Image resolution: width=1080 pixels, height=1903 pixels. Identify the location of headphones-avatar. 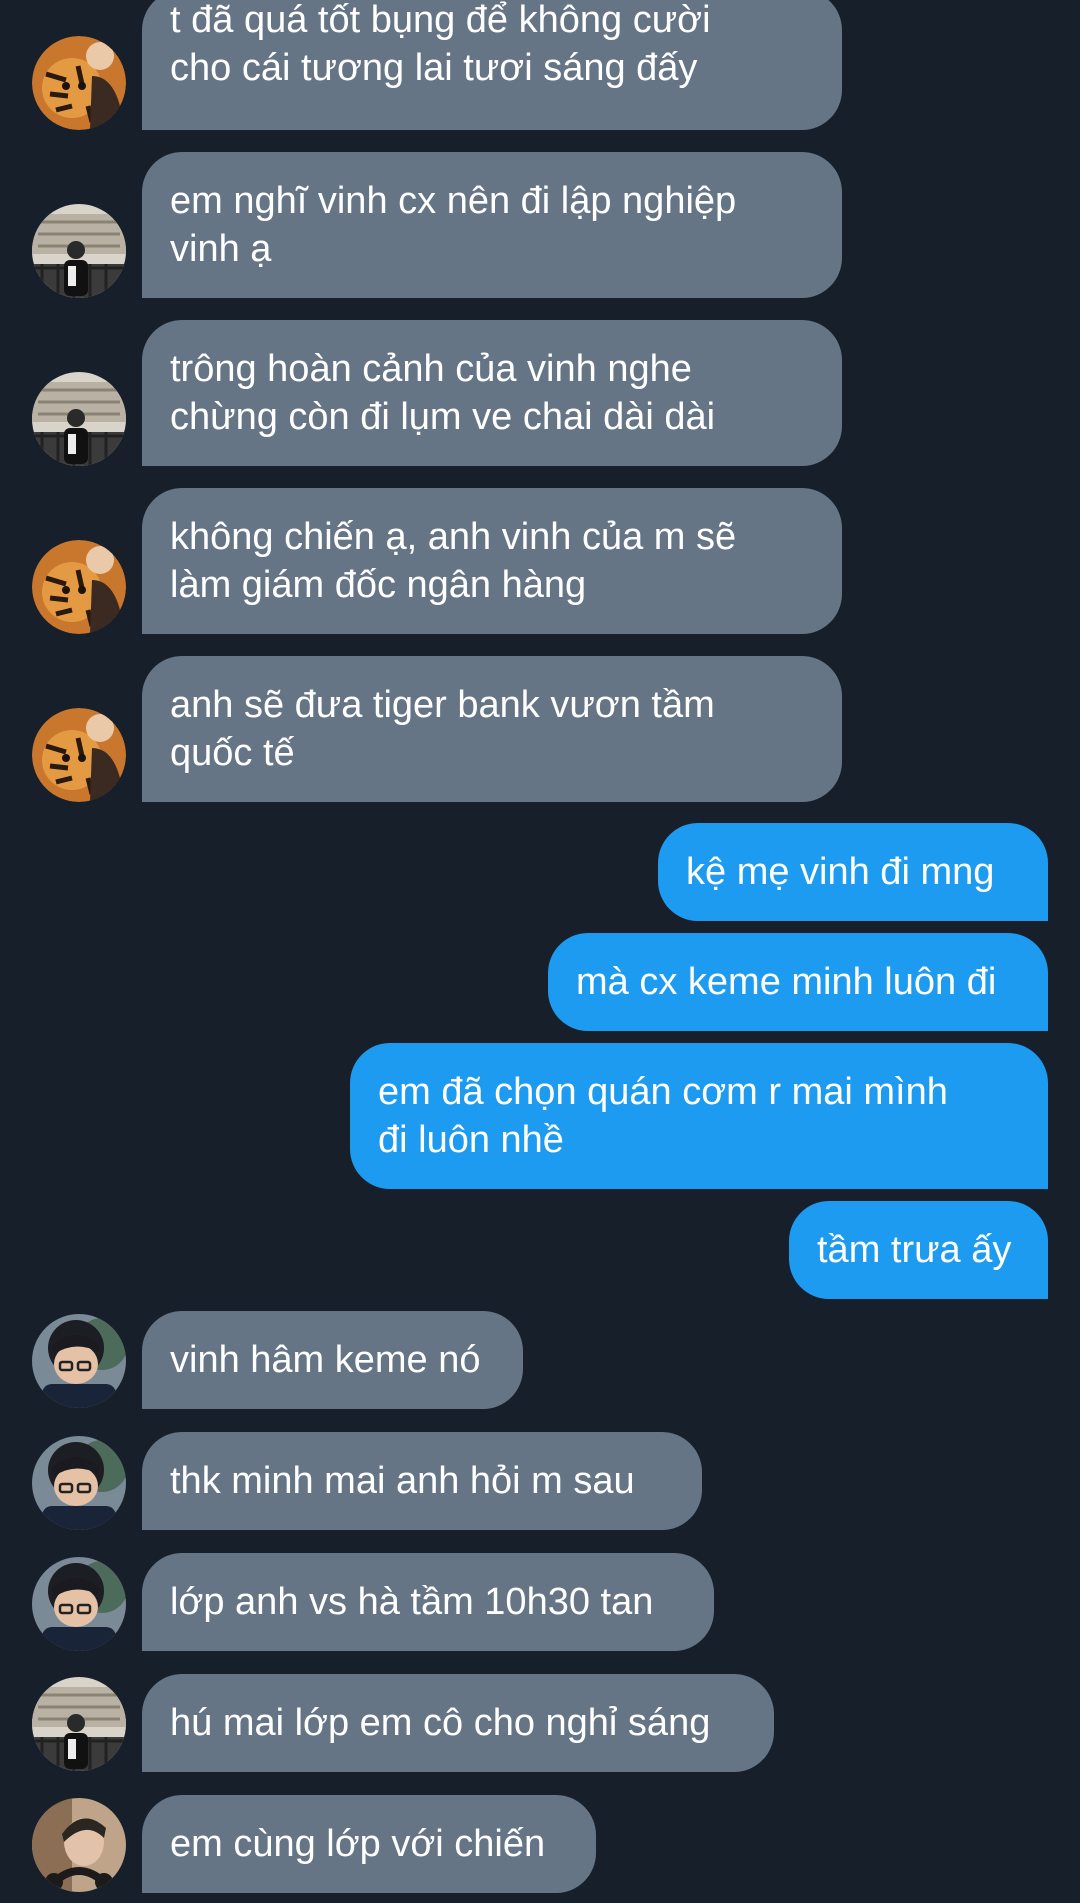
(79, 1845).